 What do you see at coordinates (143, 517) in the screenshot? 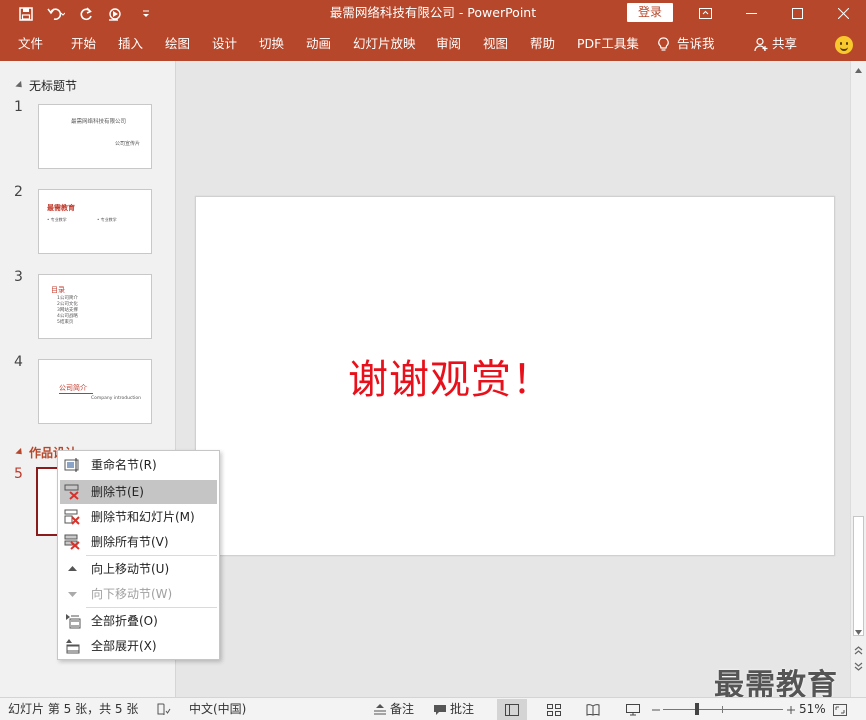
I see `menu-item-label: 删除节和幻灯片(M)` at bounding box center [143, 517].